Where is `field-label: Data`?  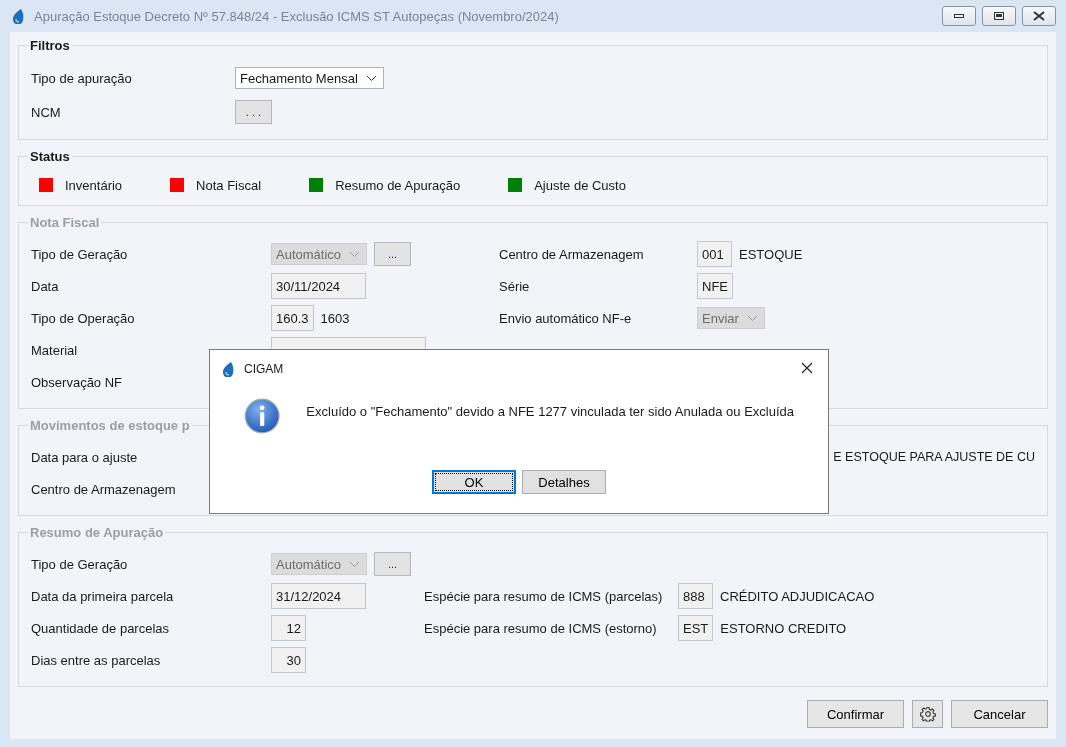
field-label: Data is located at coordinates (45, 286).